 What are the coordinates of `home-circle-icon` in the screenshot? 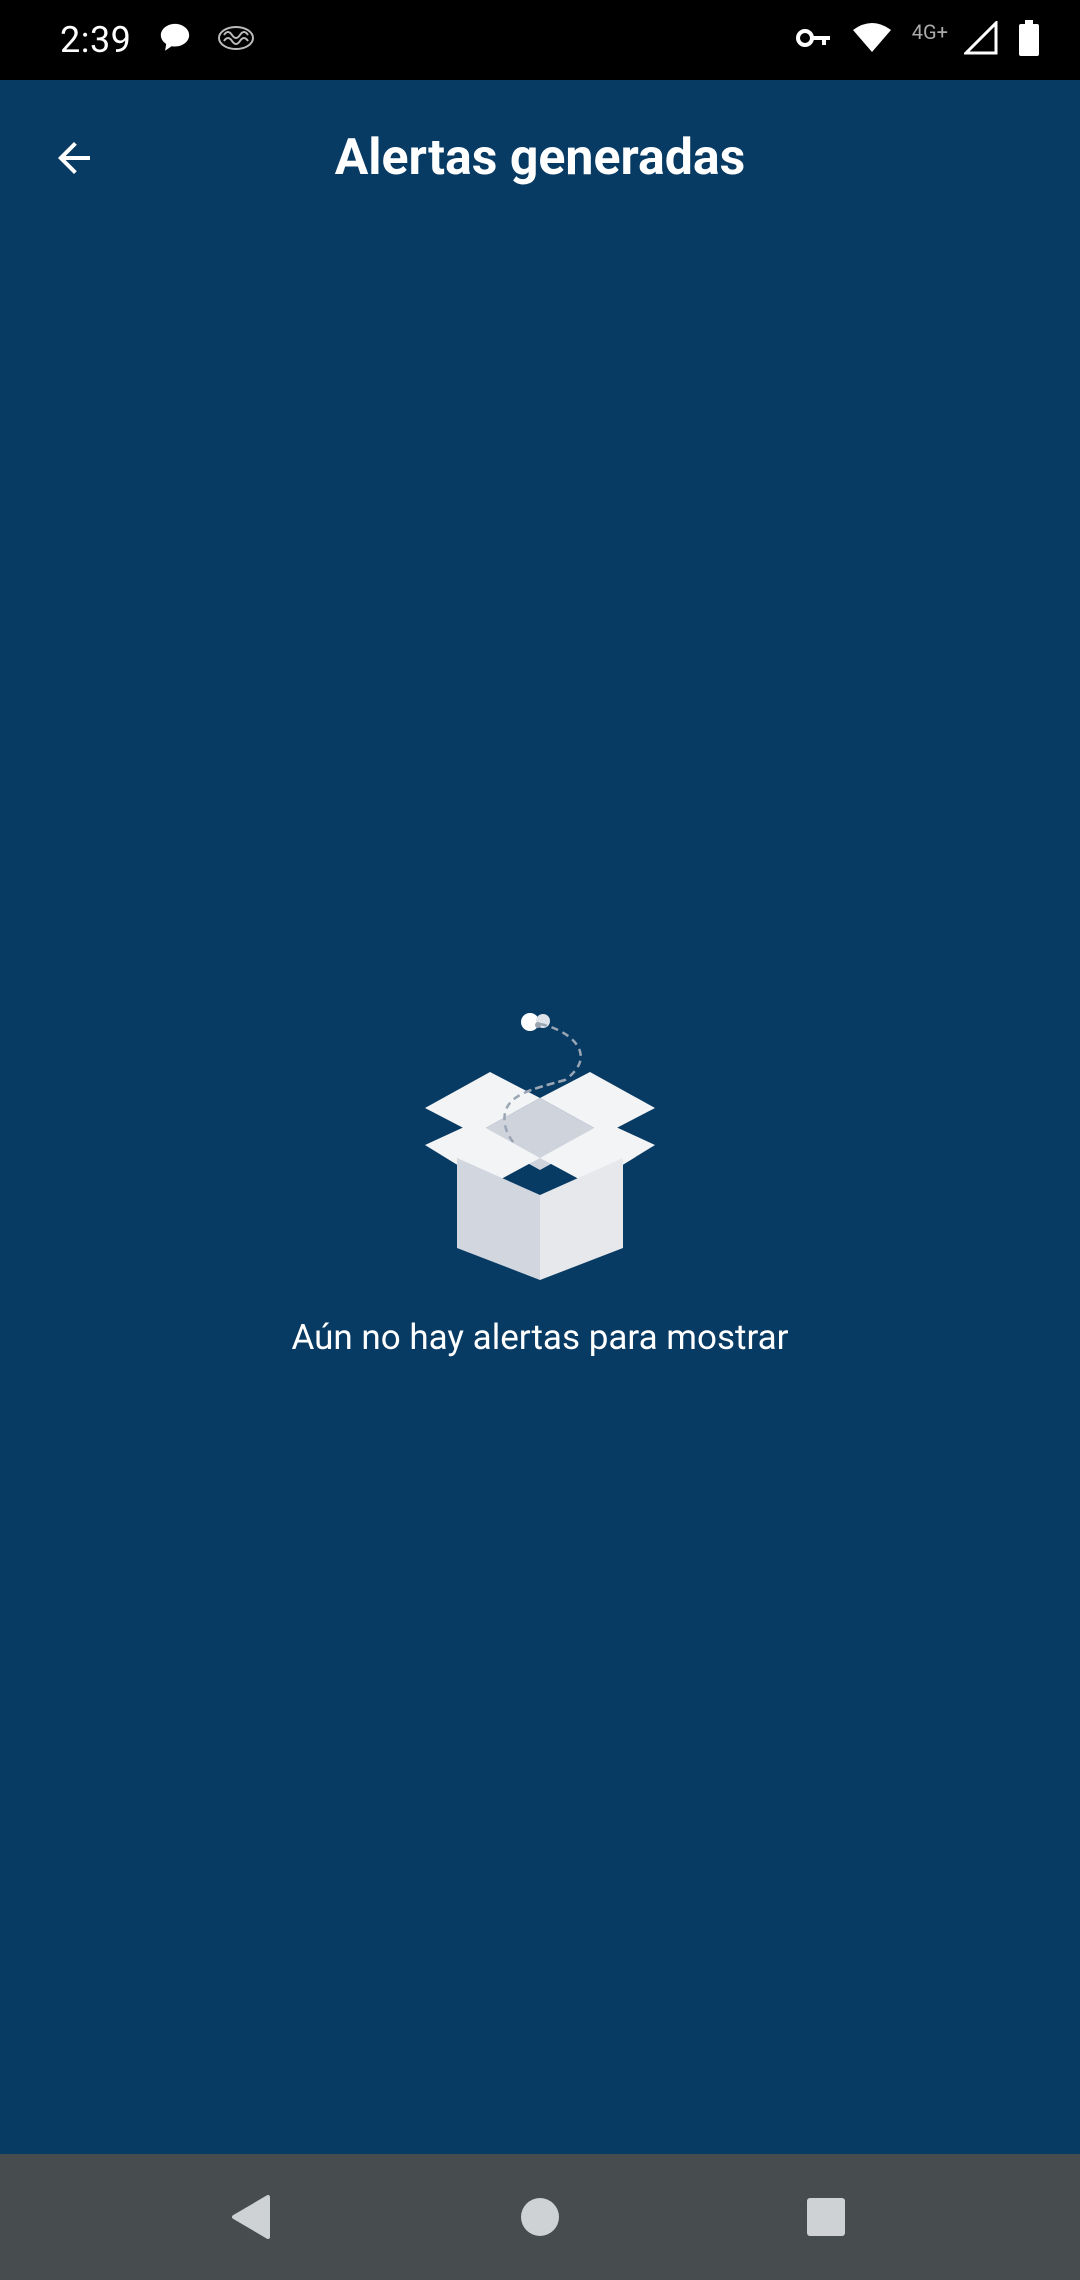 It's located at (540, 2217).